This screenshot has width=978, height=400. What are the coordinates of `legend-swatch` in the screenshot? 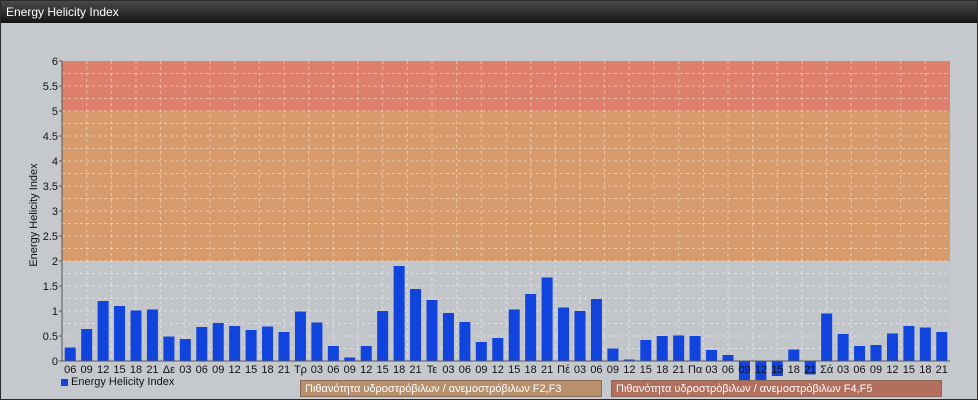 It's located at (64, 382).